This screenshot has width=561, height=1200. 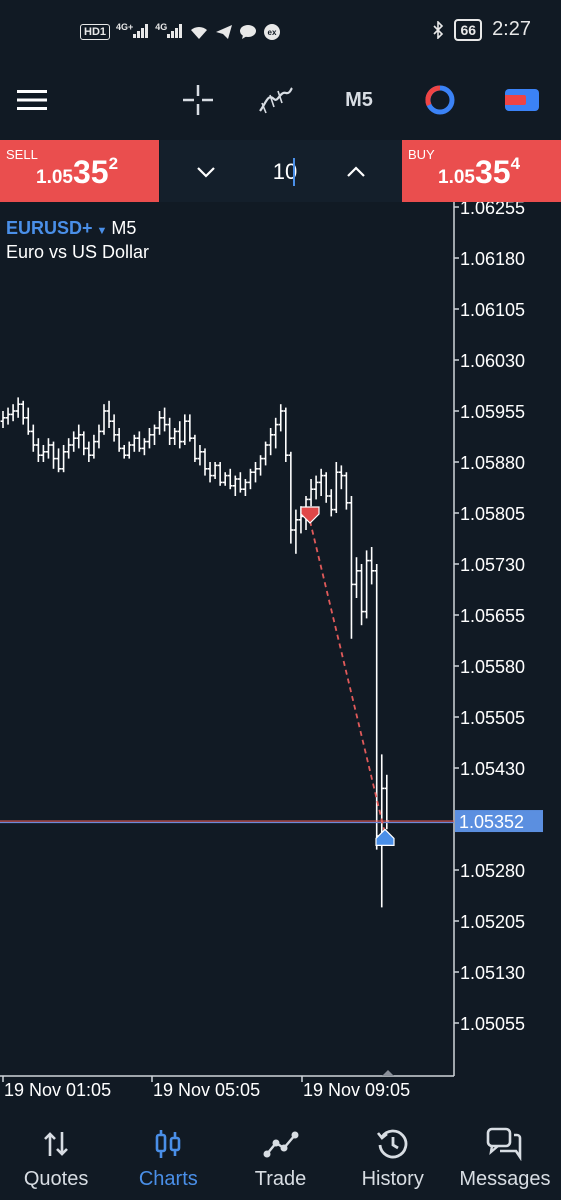 What do you see at coordinates (56, 1179) in the screenshot?
I see `nav-quotes-label: Quotes` at bounding box center [56, 1179].